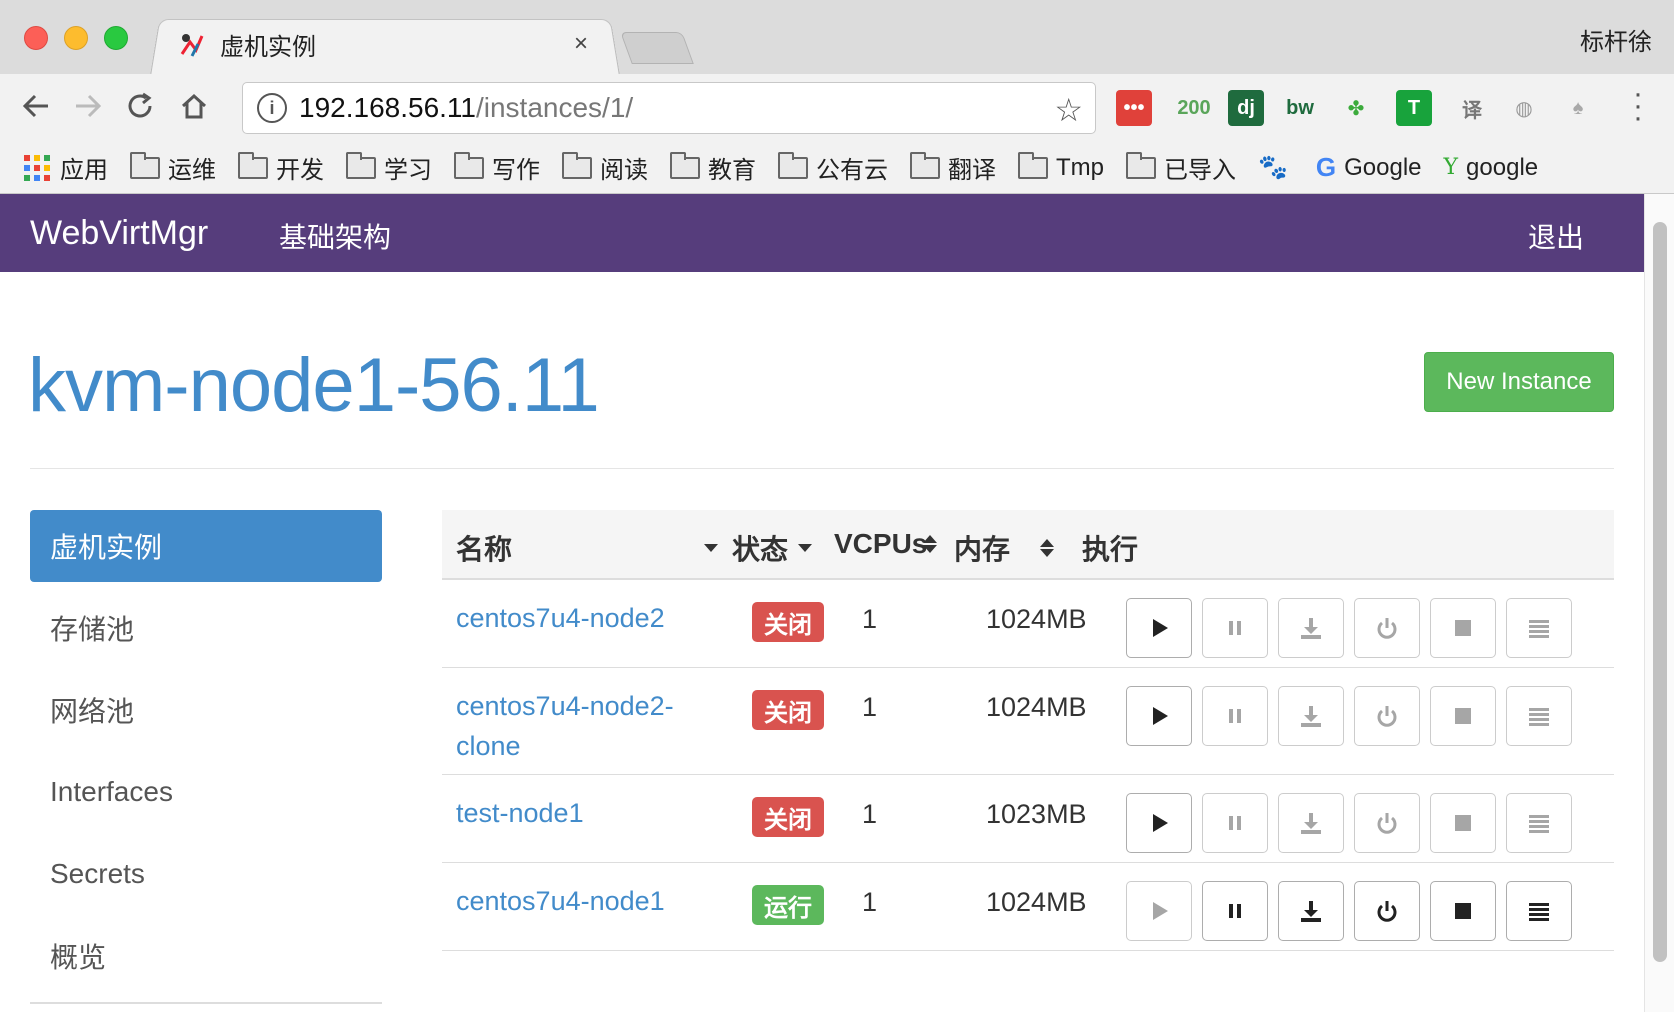  Describe the element at coordinates (140, 106) in the screenshot. I see `reload-icon` at that location.